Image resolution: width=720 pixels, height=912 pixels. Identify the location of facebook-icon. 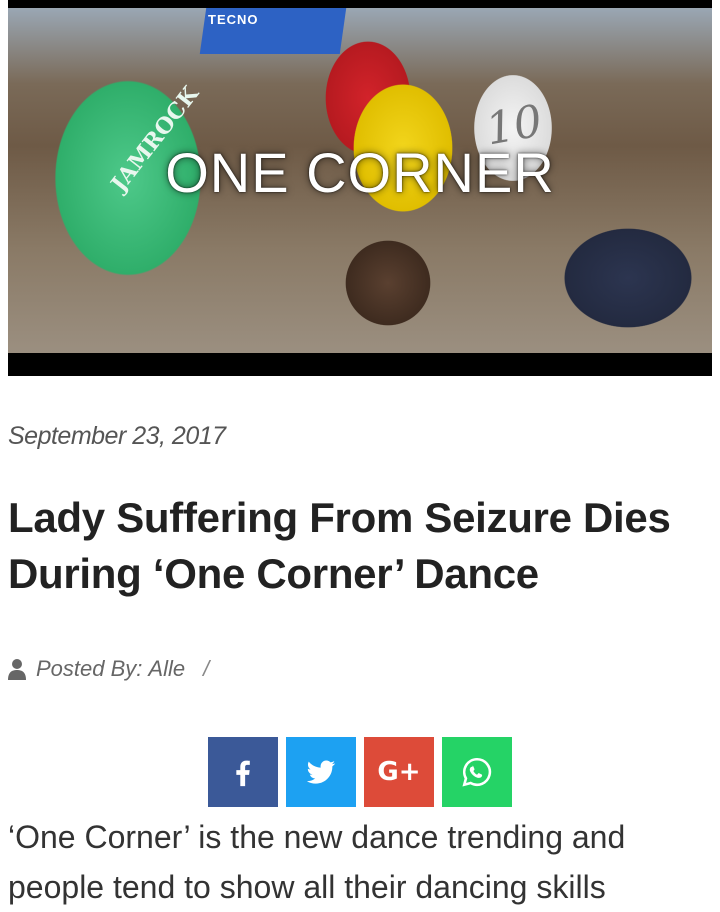
(243, 773).